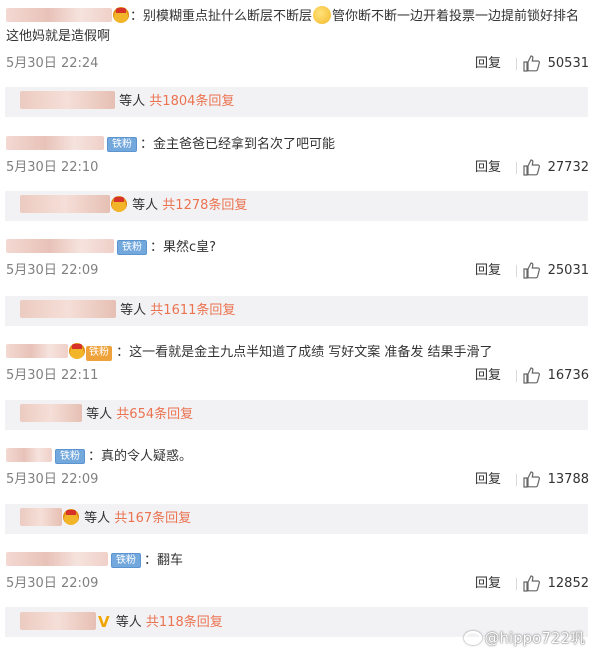 Image resolution: width=593 pixels, height=649 pixels. What do you see at coordinates (104, 622) in the screenshot?
I see `verified-v-icon: V` at bounding box center [104, 622].